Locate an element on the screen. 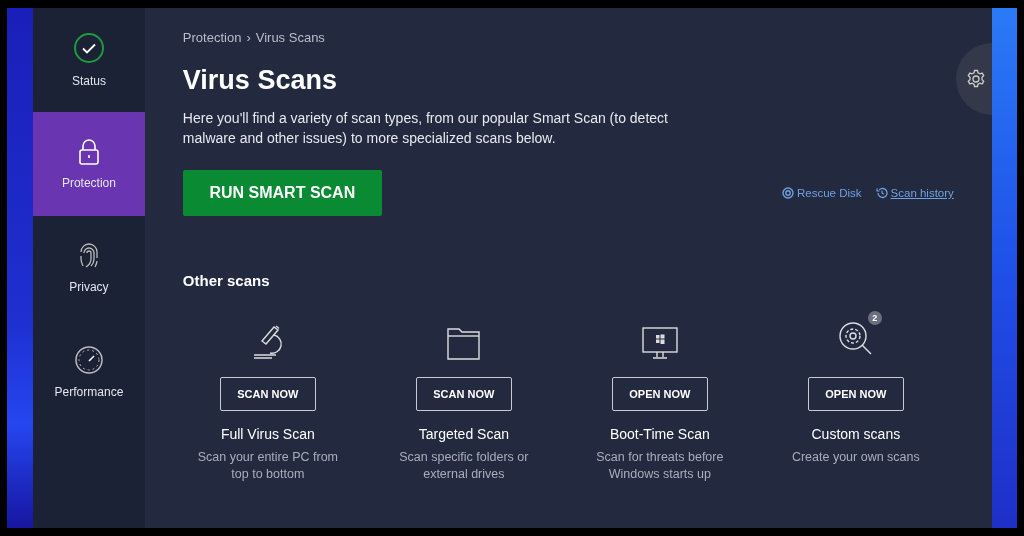 This screenshot has width=1024, height=536. page-description: Here you'll find a variety of scan types, from our popular Smart Scan (to detect malware and other issues) to more specialized scans below. is located at coordinates (425, 128).